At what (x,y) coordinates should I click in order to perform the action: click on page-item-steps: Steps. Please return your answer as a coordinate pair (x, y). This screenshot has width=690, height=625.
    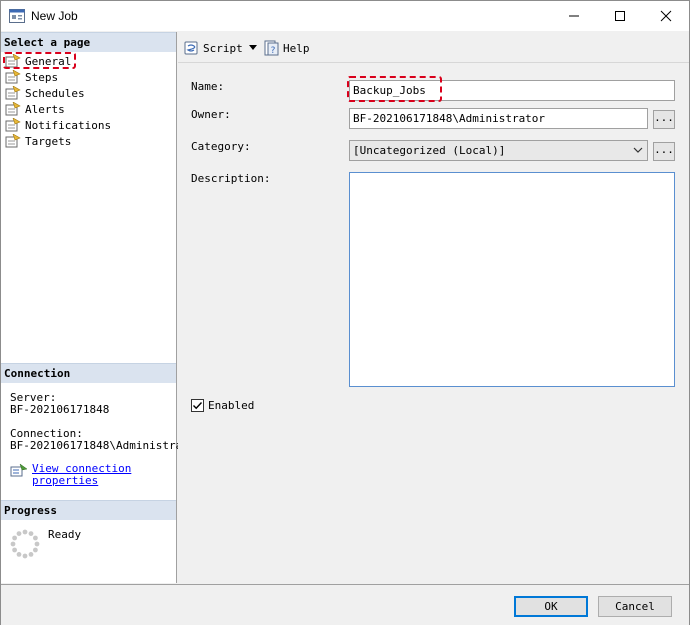
    Looking at the image, I should click on (31, 77).